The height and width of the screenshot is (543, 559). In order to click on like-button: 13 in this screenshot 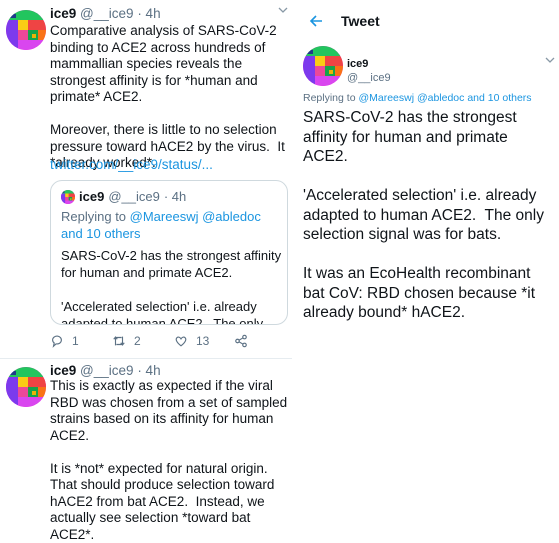, I will do `click(191, 341)`.